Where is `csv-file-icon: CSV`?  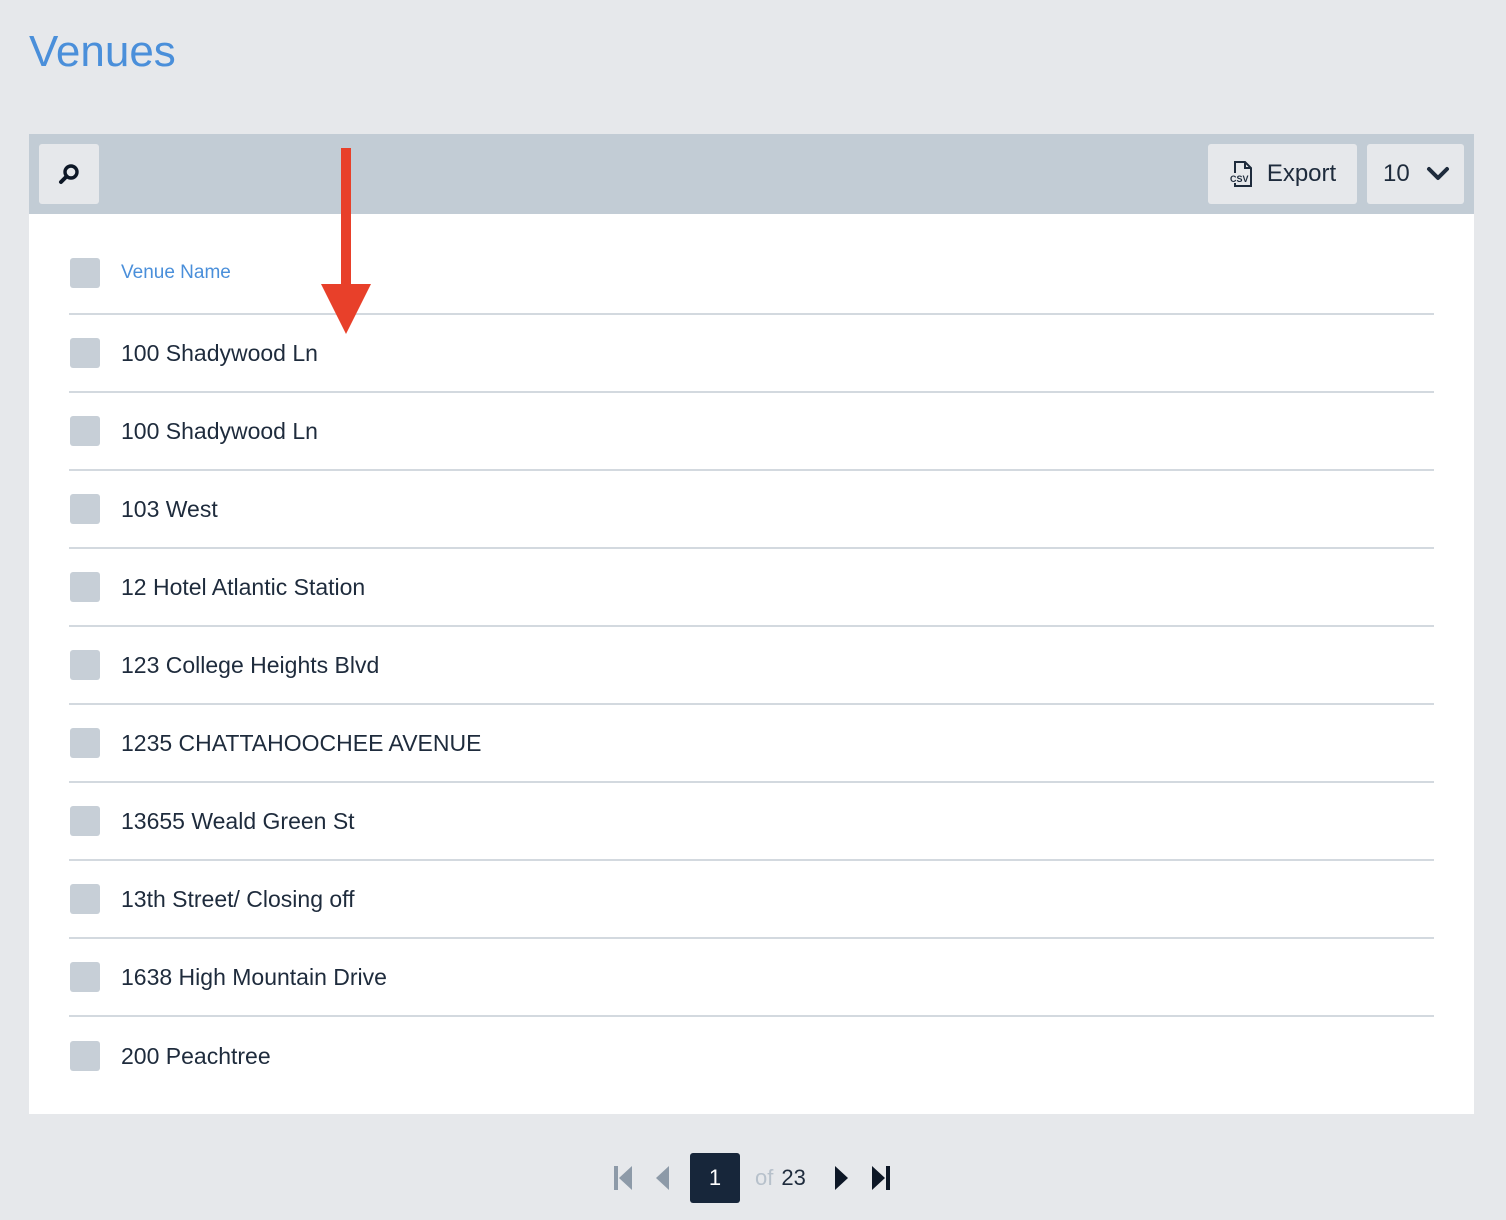 csv-file-icon: CSV is located at coordinates (1240, 174).